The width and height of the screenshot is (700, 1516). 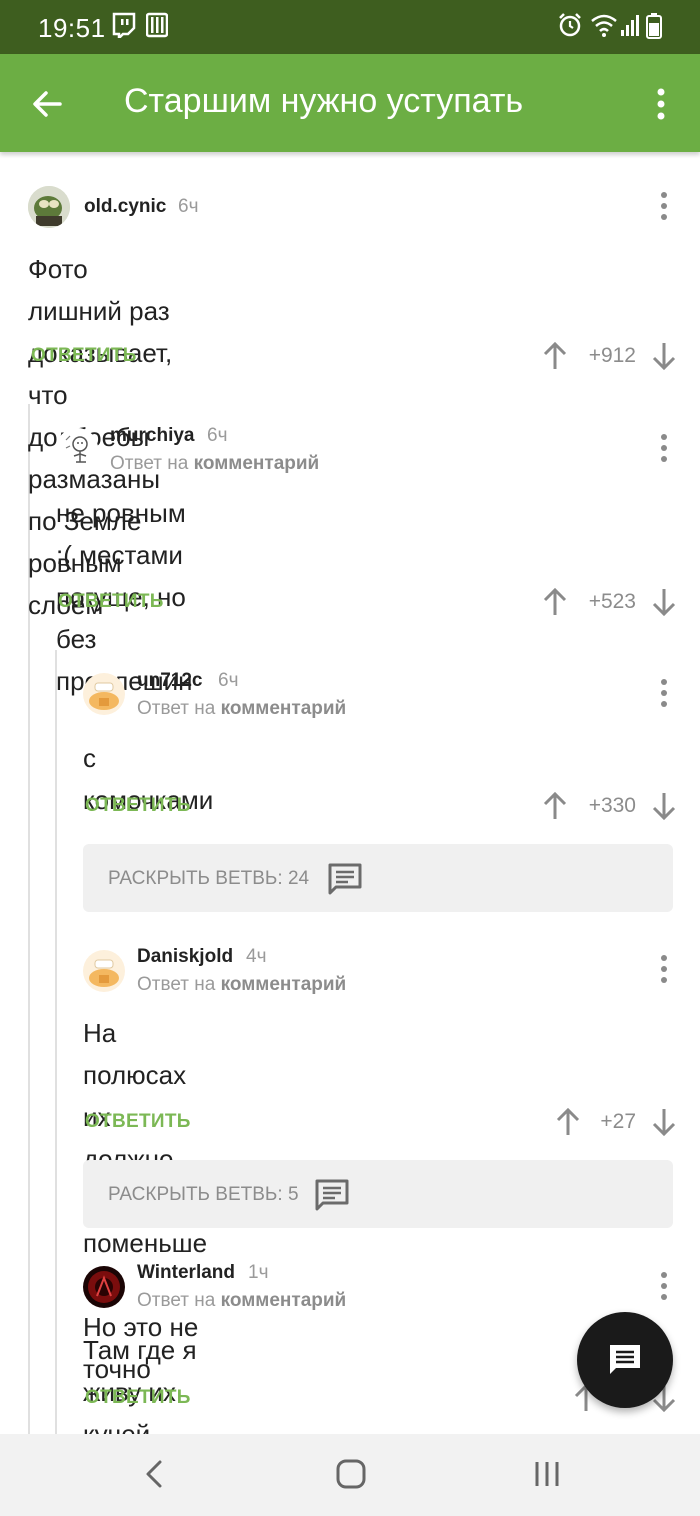 What do you see at coordinates (618, 1121) in the screenshot?
I see `comment-score: +27` at bounding box center [618, 1121].